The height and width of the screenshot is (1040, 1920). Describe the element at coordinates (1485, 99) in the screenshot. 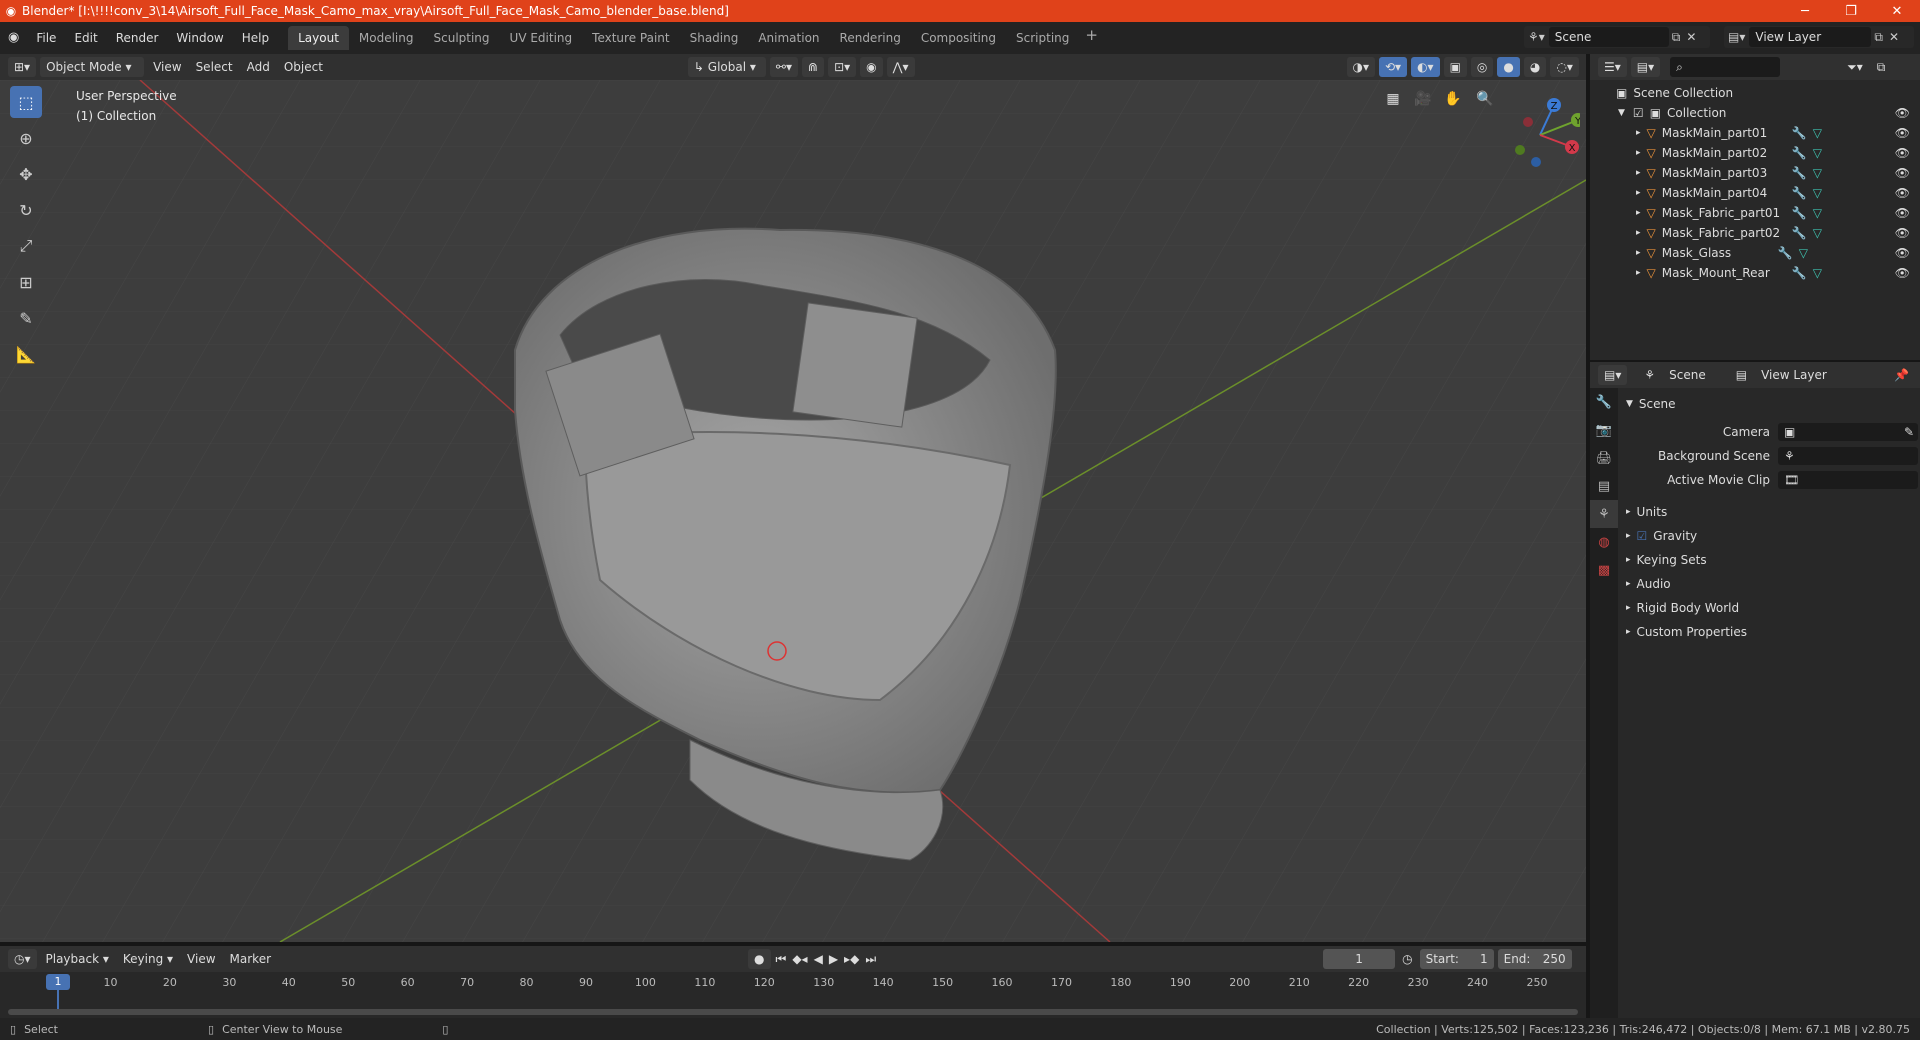

I see `zoom-icon: 🔍` at that location.